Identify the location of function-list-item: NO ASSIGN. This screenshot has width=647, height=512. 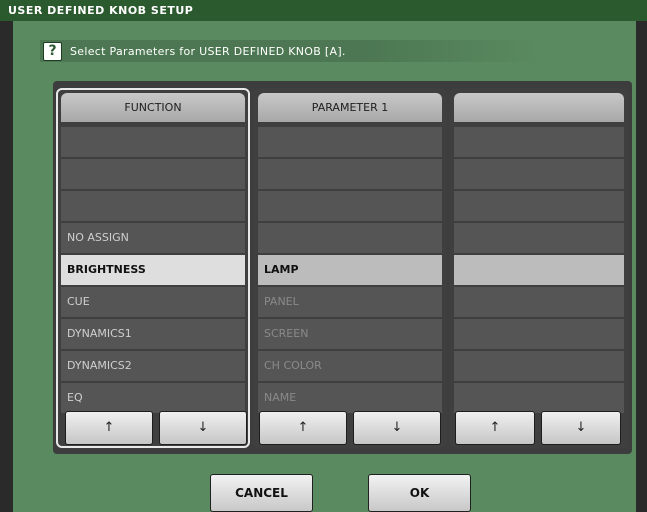
(153, 238).